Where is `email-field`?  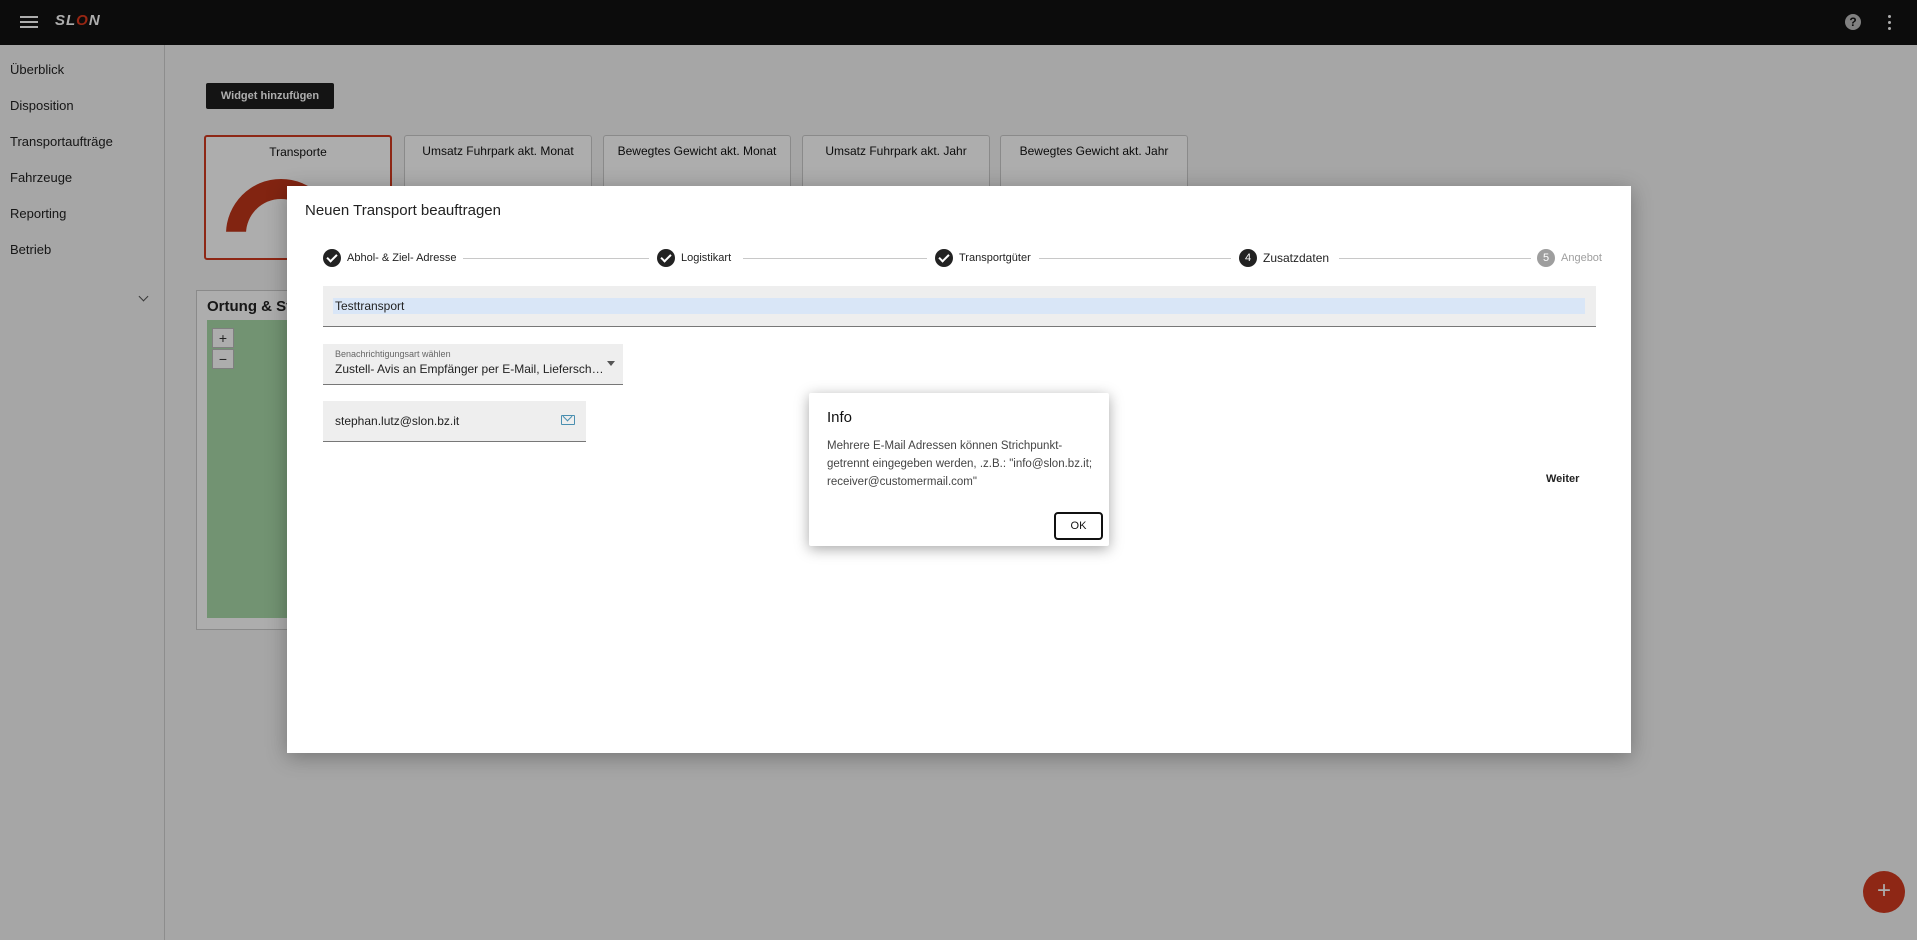 email-field is located at coordinates (454, 421).